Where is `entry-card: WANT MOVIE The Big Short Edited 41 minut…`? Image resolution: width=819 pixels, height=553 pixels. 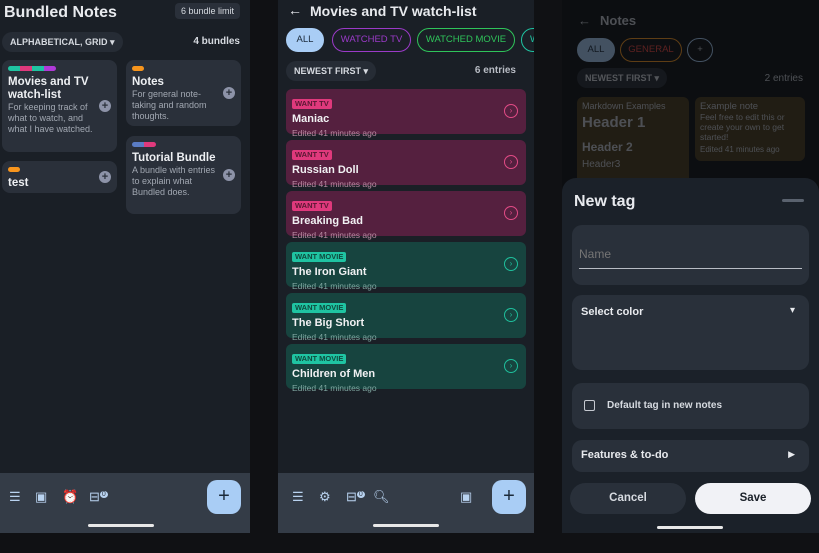
entry-card: WANT MOVIE The Big Short Edited 41 minut… is located at coordinates (406, 317).